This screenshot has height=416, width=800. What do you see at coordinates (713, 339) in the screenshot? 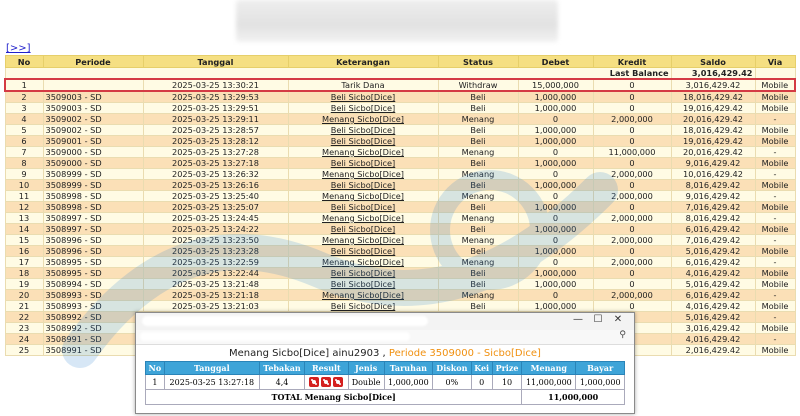
I see `cell-saldo: 4,016,429.42` at bounding box center [713, 339].